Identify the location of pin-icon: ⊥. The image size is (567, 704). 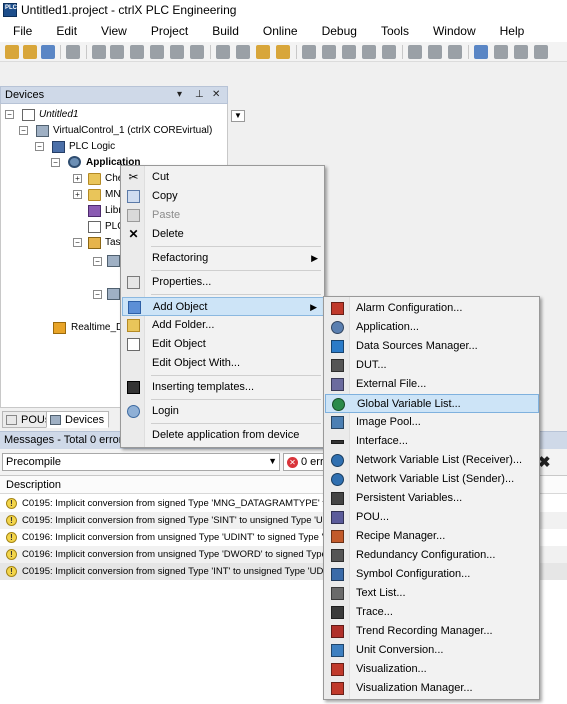
(199, 94).